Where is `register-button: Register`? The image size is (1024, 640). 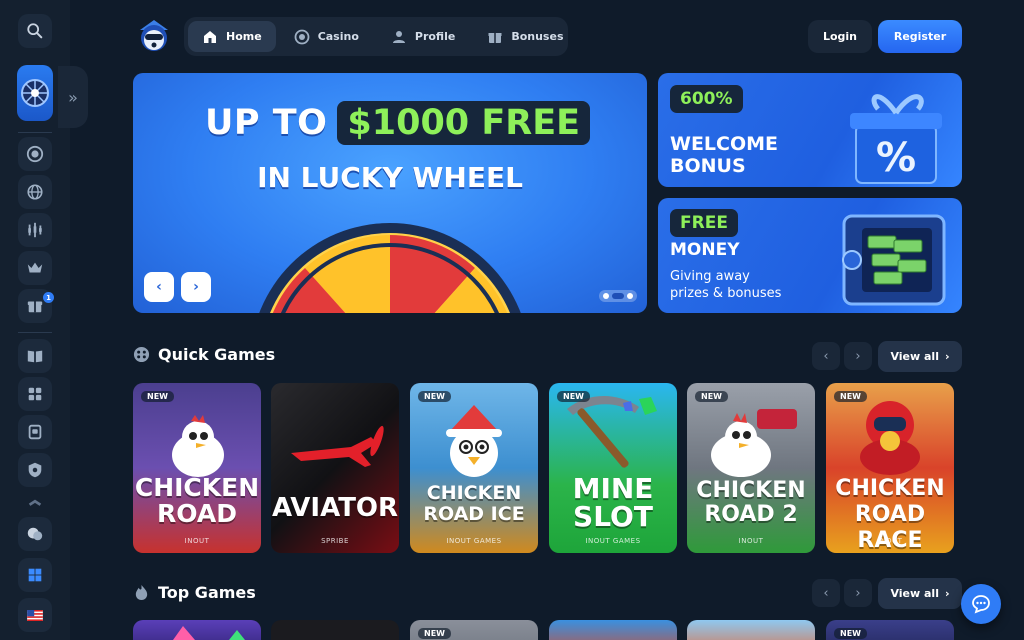 register-button: Register is located at coordinates (920, 36).